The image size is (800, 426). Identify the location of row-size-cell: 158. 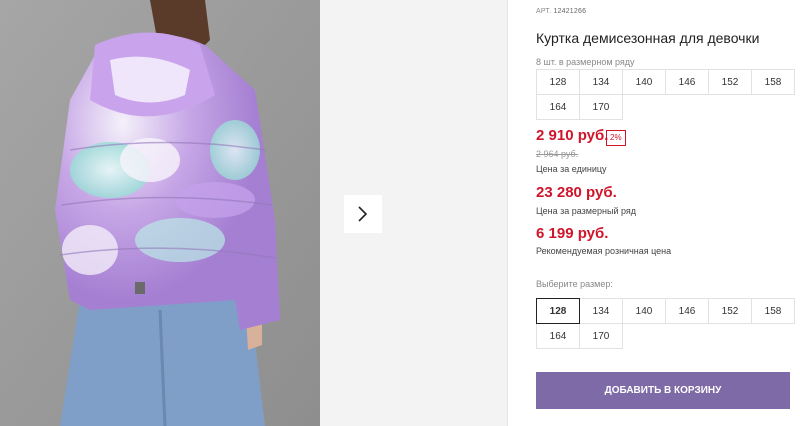
(773, 82).